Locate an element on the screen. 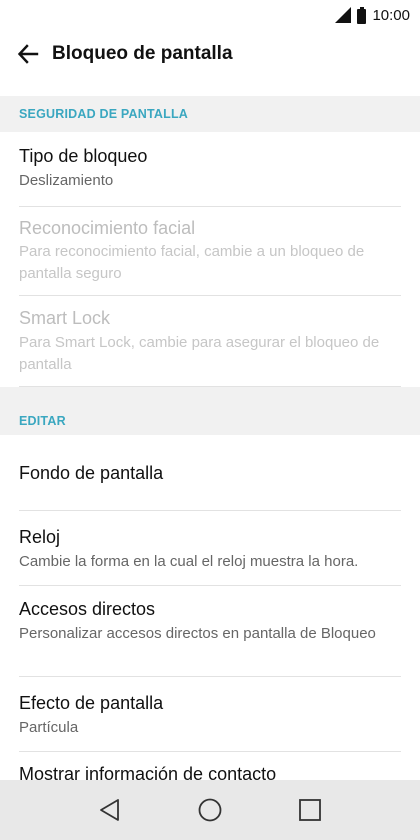 The height and width of the screenshot is (840, 420). status-time: 10:00 is located at coordinates (391, 15).